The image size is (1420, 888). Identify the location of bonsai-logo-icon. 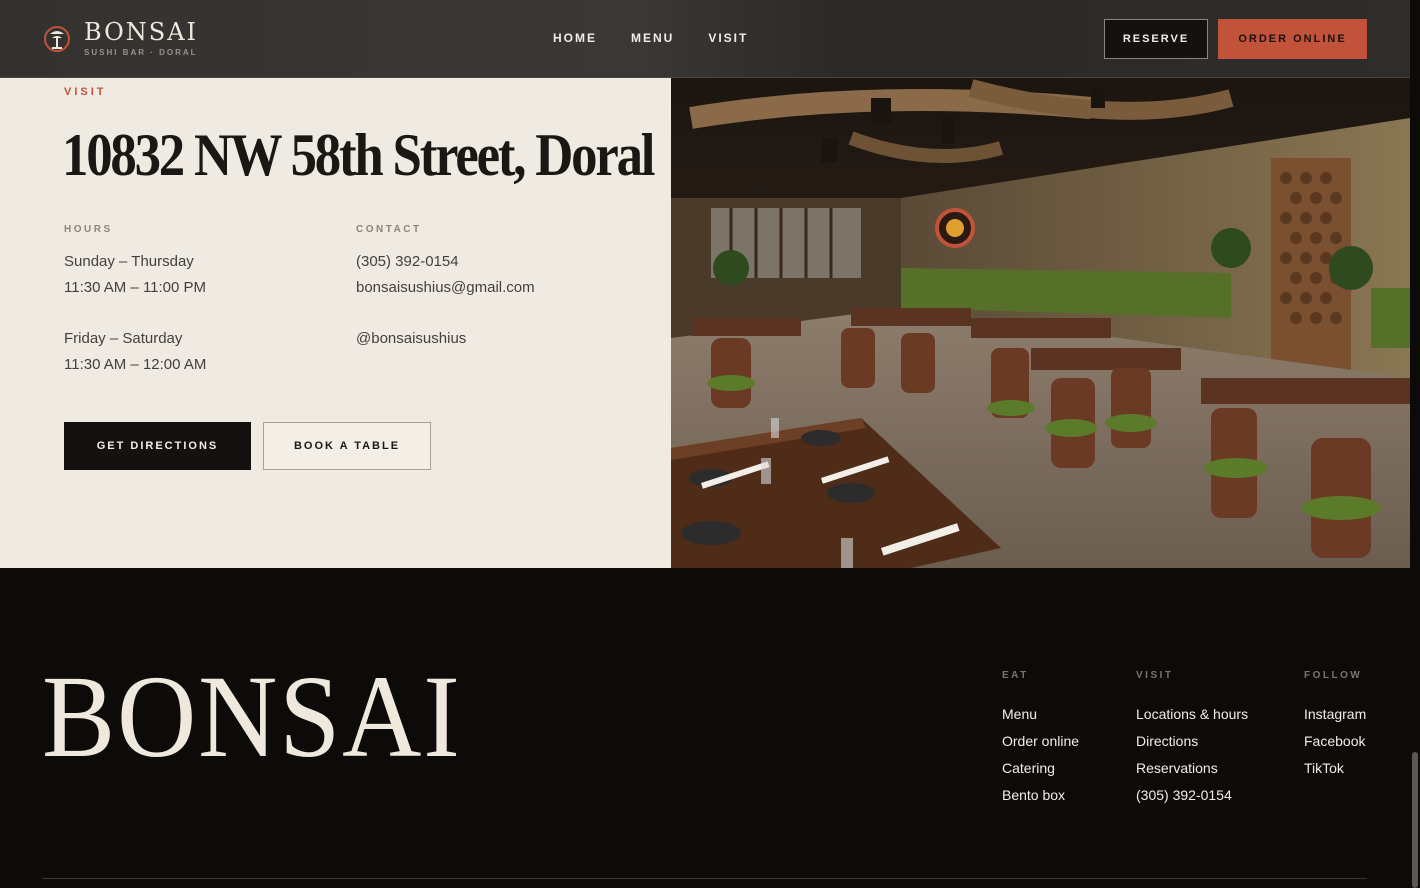
(57, 38).